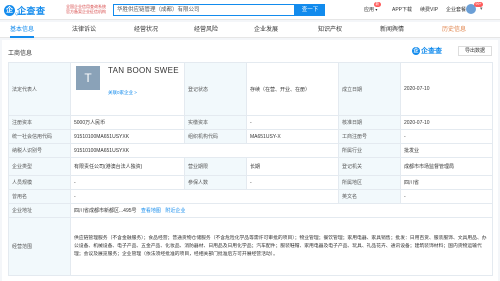  Describe the element at coordinates (377, 4) in the screenshot. I see `apps-new-badge: 新` at that location.